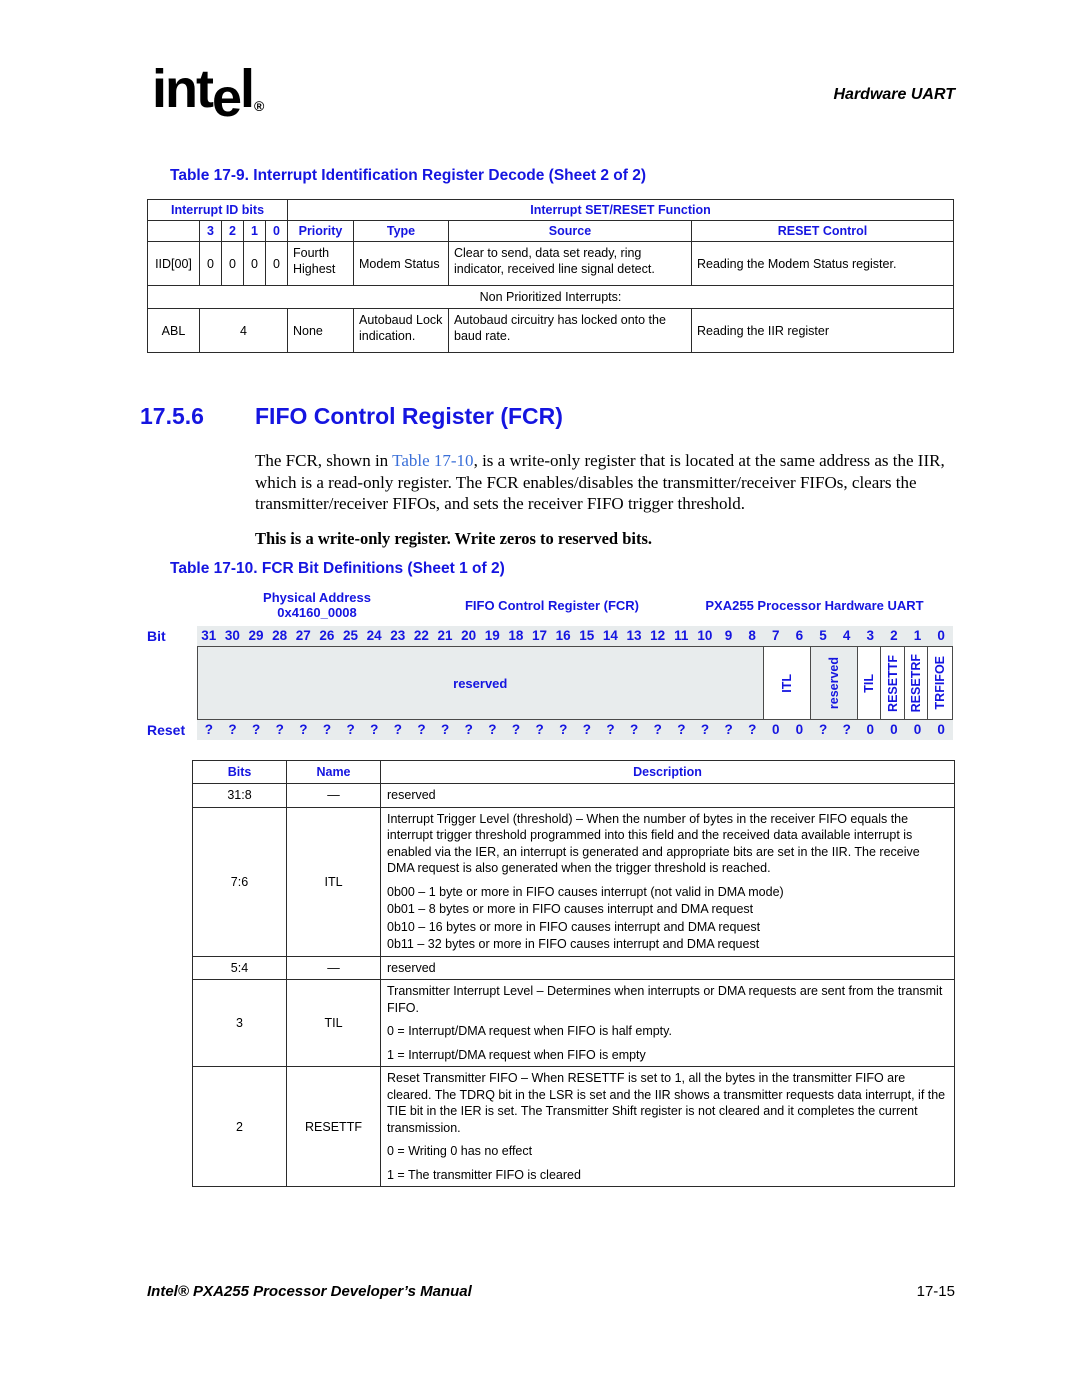  I want to click on bit-number-30: 30, so click(232, 635).